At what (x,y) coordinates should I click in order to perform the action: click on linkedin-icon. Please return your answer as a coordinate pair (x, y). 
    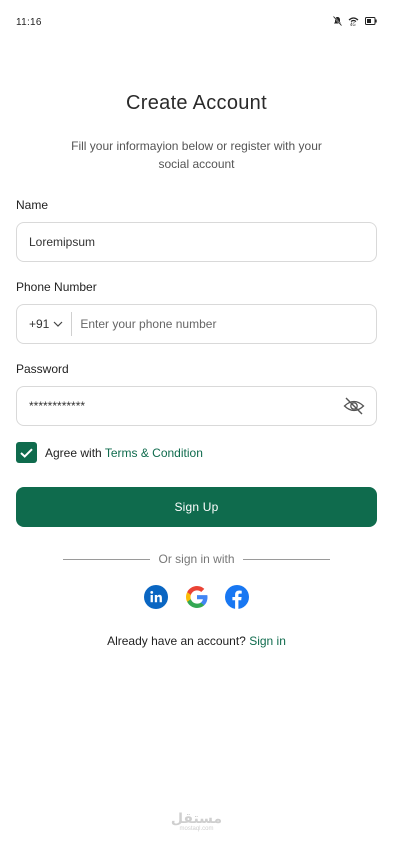
    Looking at the image, I should click on (156, 597).